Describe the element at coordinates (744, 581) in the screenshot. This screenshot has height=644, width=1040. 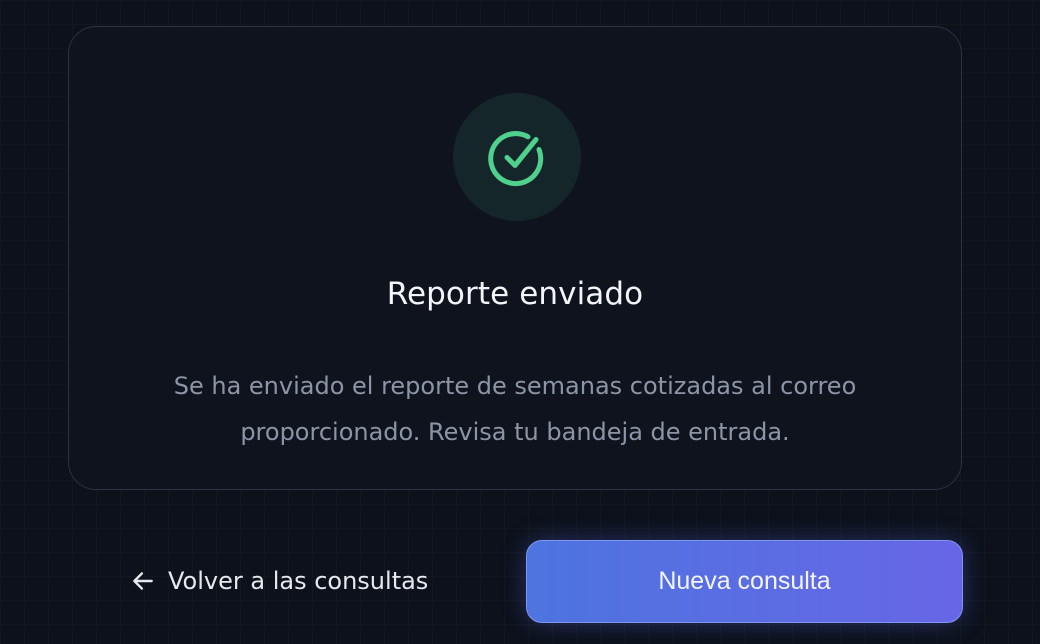
I see `new-consultation-button: Nueva consulta` at that location.